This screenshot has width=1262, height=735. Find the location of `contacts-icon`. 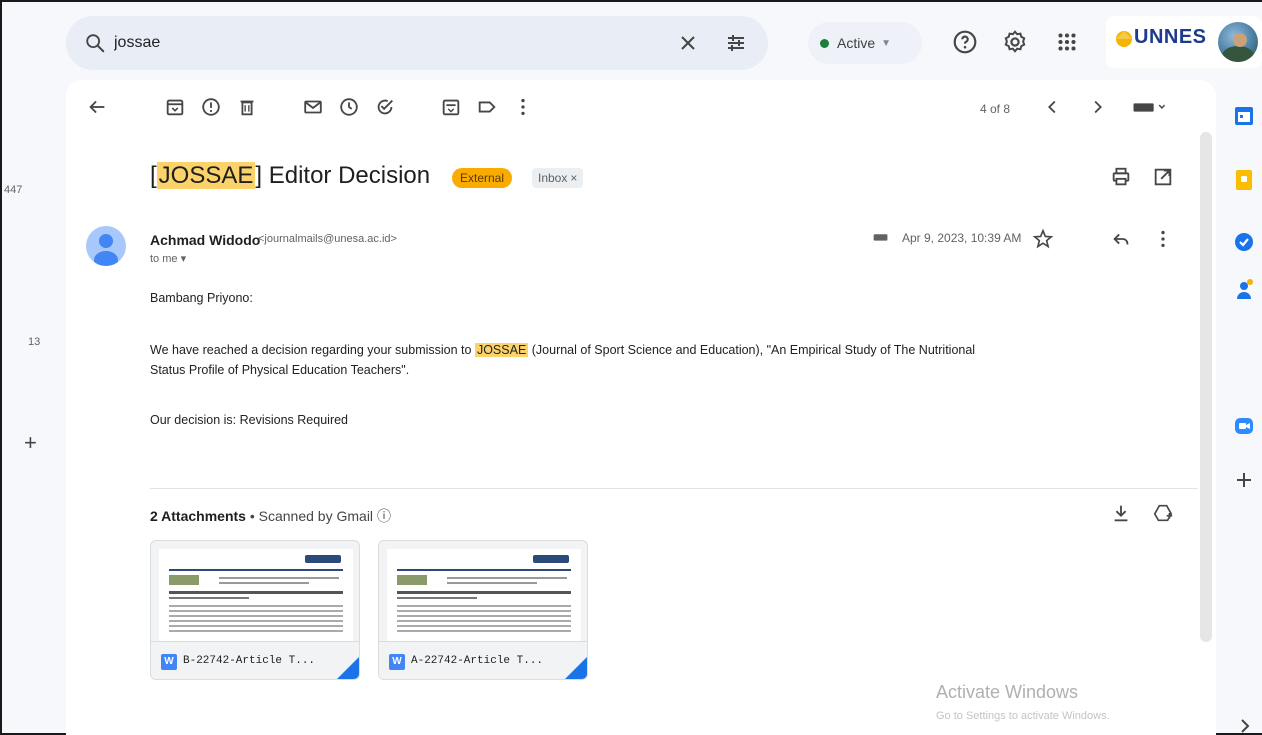

contacts-icon is located at coordinates (1244, 290).